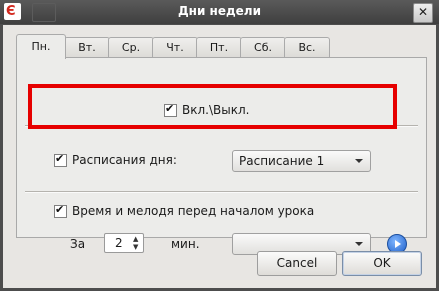 This screenshot has width=439, height=291. Describe the element at coordinates (137, 239) in the screenshot. I see `spin-up-icon: ▲` at that location.